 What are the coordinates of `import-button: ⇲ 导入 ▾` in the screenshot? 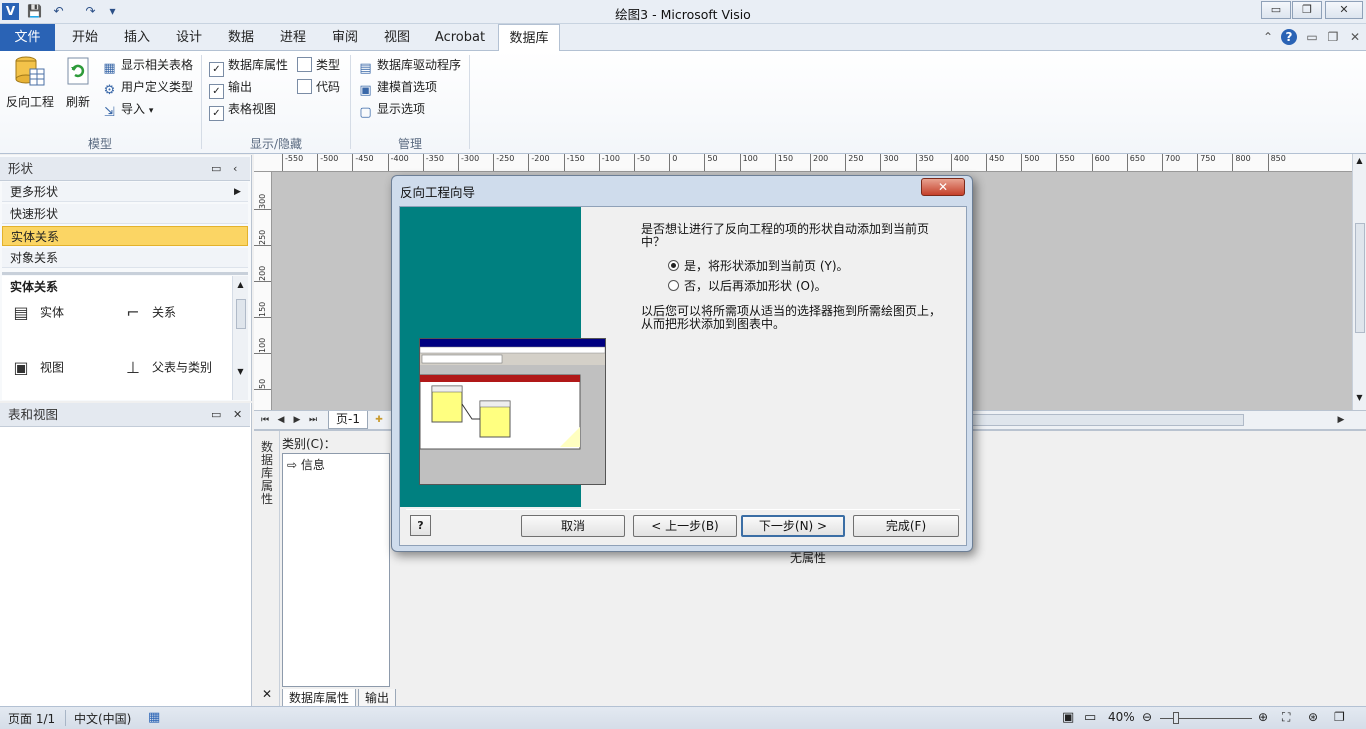 It's located at (127, 109).